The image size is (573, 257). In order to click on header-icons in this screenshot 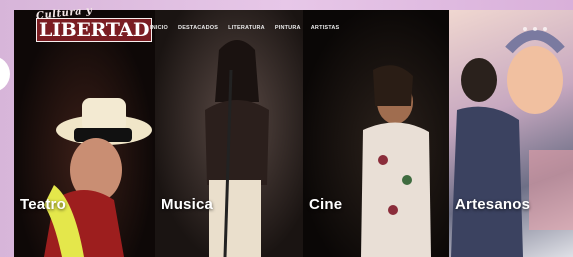, I will do `click(535, 29)`.